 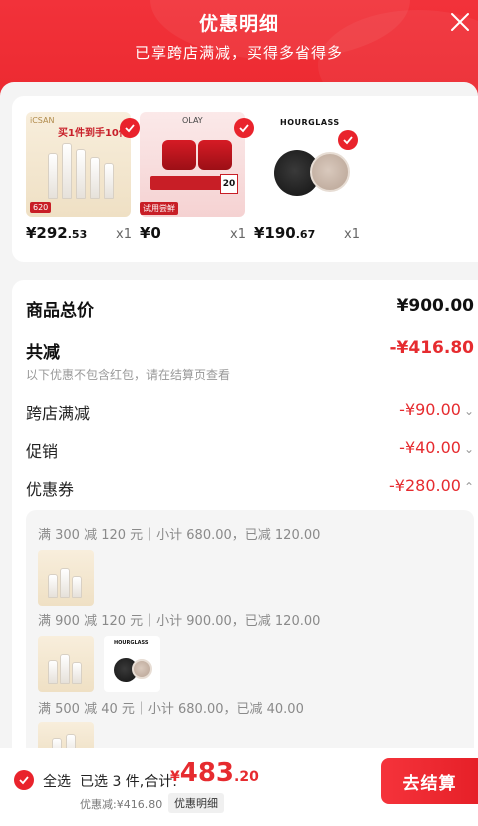 What do you see at coordinates (41, 207) in the screenshot?
I see `price-tag: 620` at bounding box center [41, 207].